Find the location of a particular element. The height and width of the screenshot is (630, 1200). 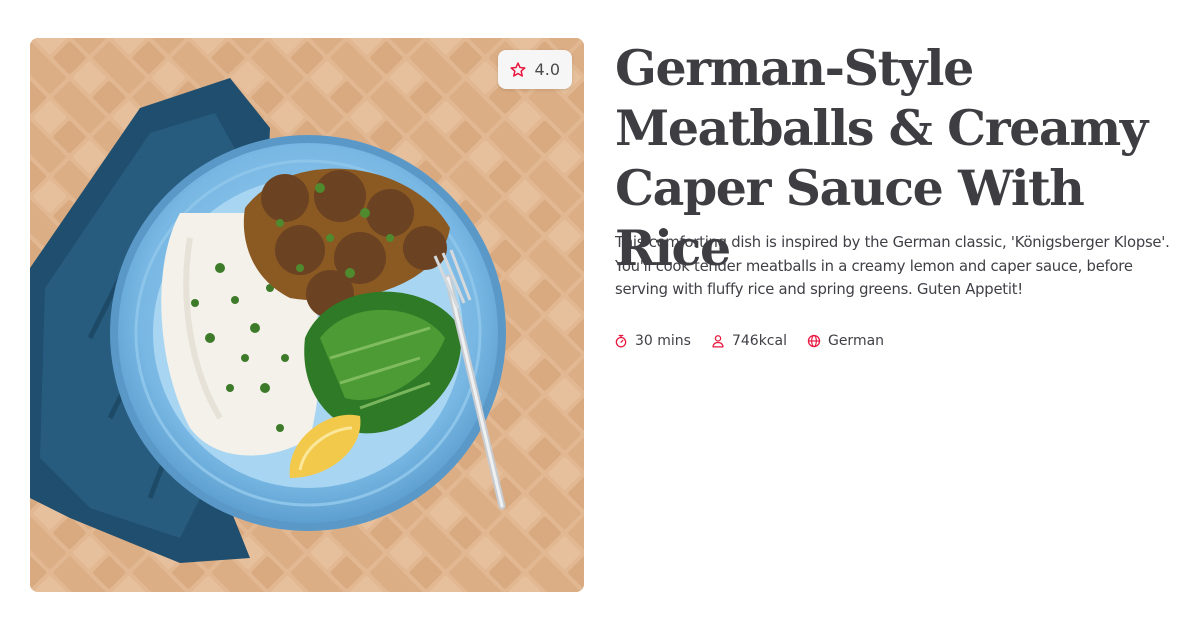

meta-time: 30 mins is located at coordinates (652, 341).